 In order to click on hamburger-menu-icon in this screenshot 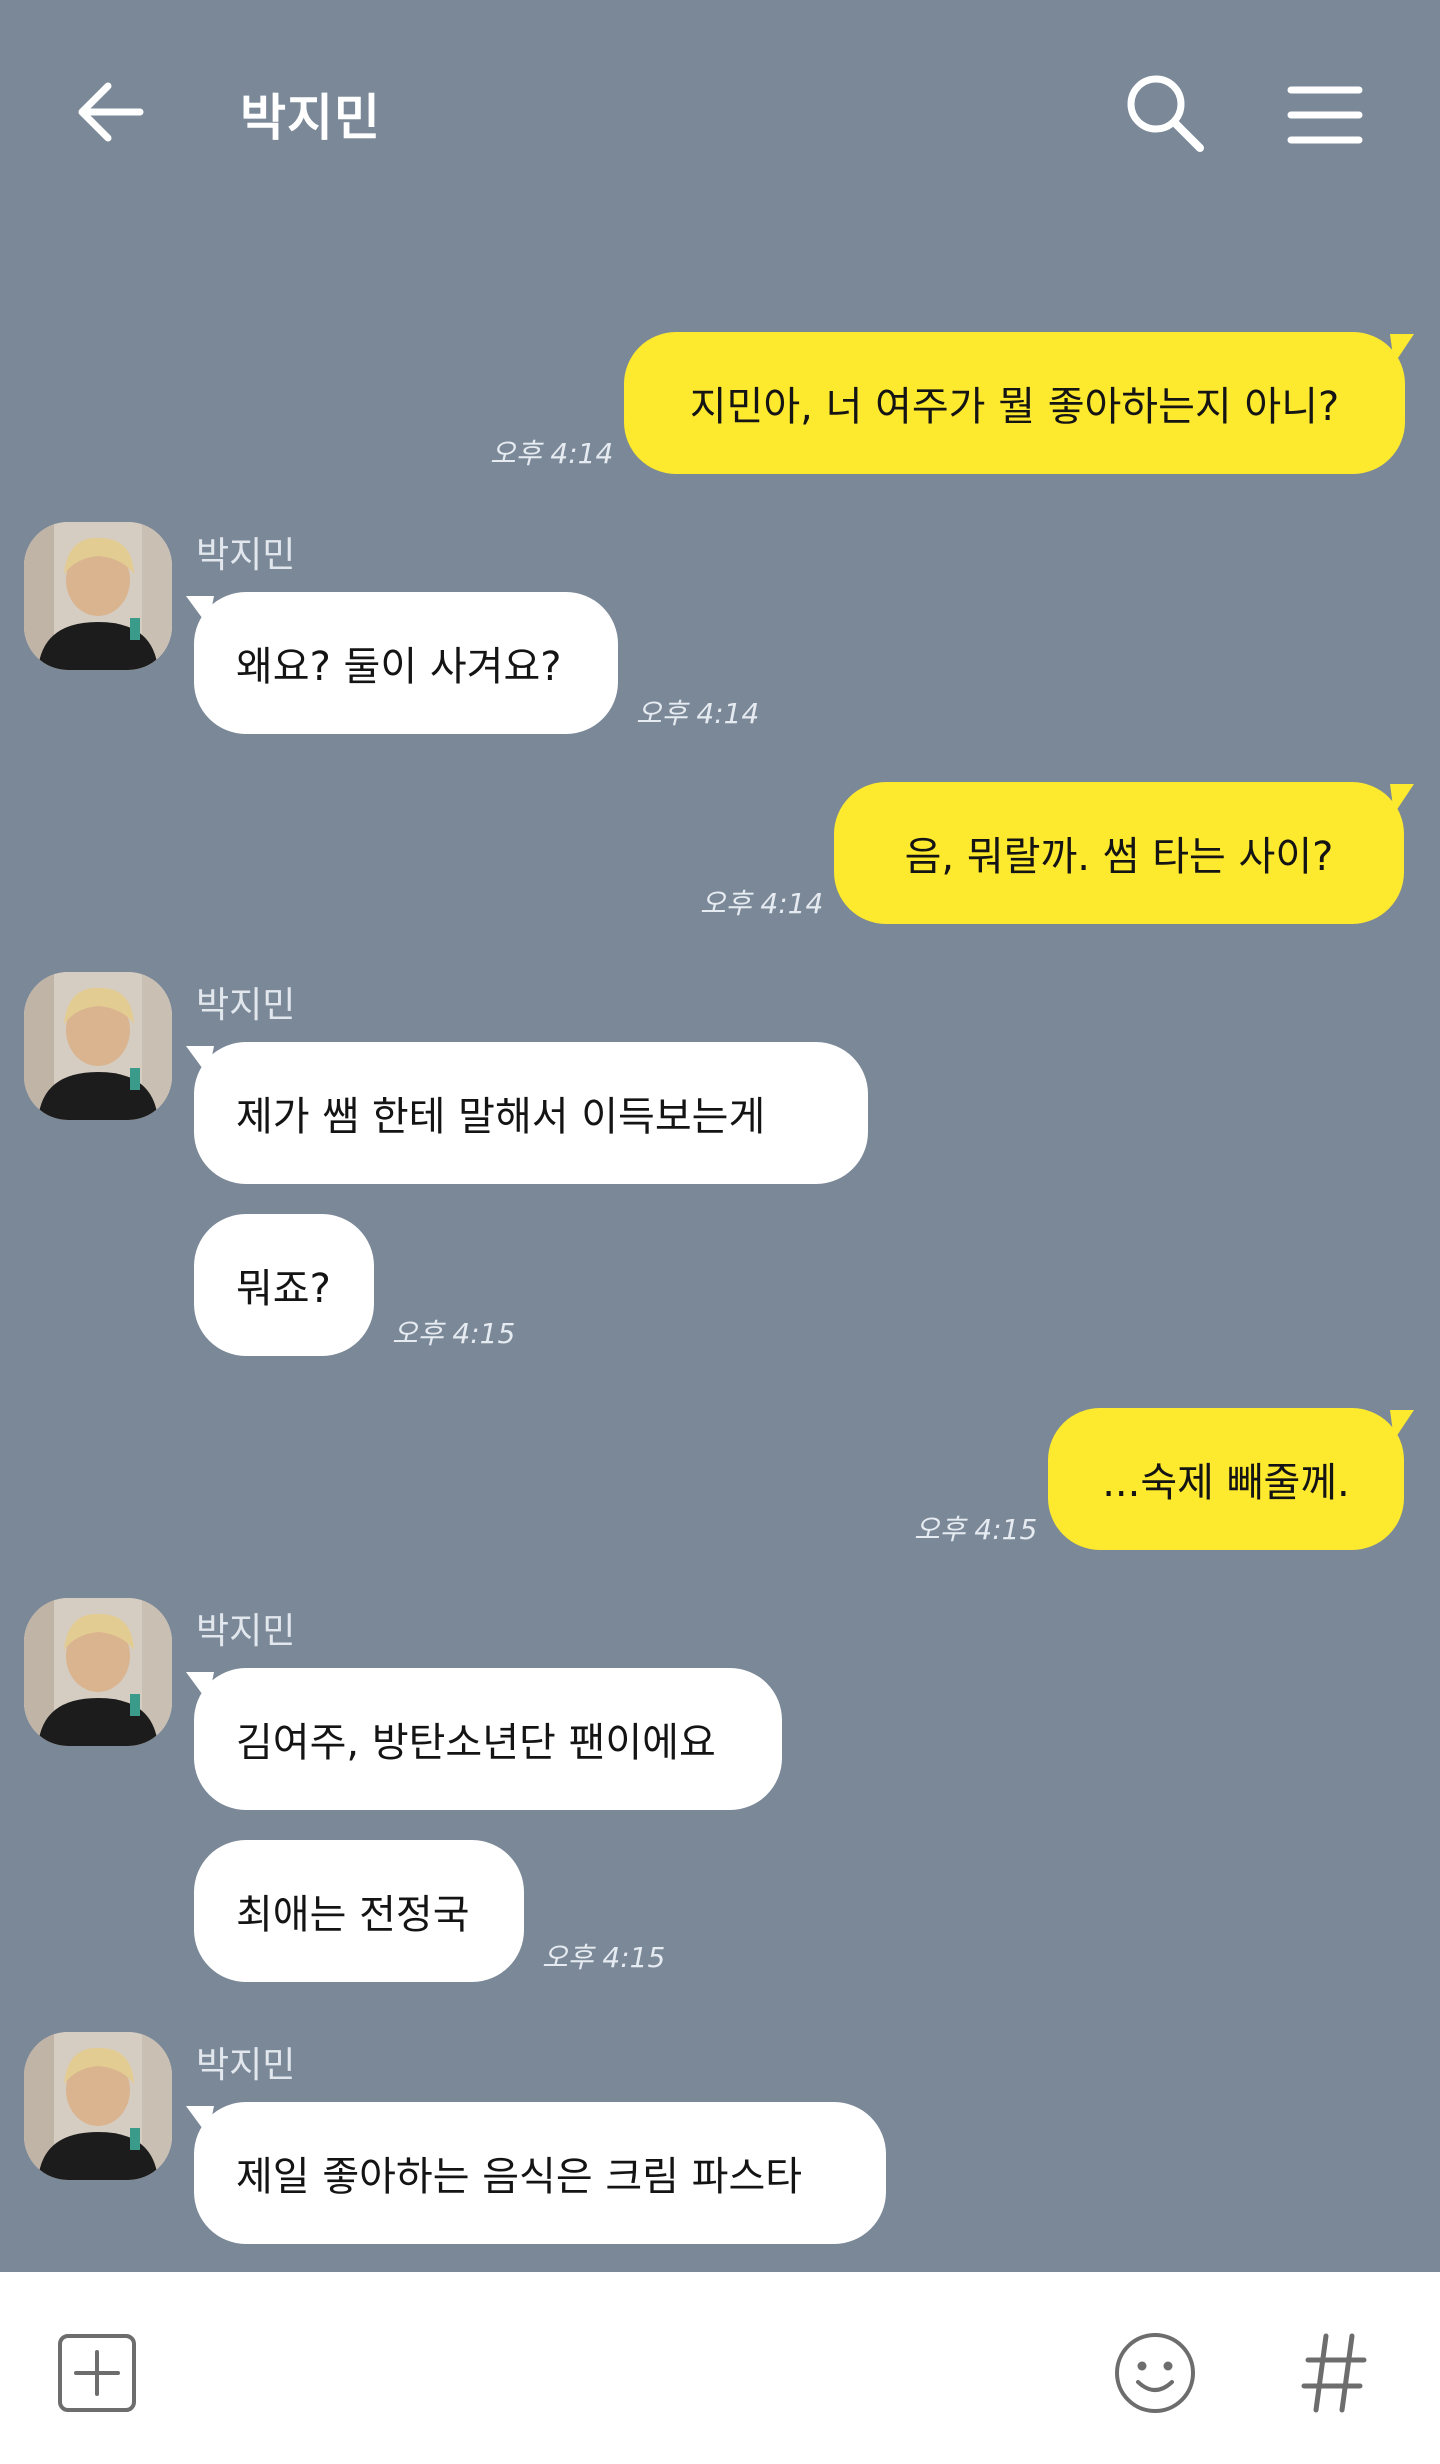, I will do `click(1325, 115)`.